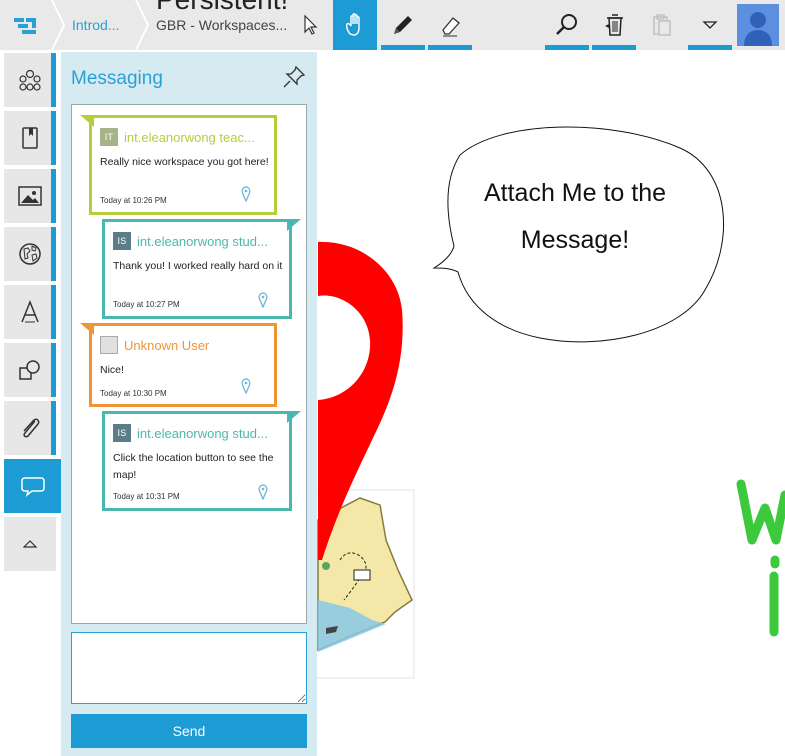  I want to click on paste-button, so click(662, 25).